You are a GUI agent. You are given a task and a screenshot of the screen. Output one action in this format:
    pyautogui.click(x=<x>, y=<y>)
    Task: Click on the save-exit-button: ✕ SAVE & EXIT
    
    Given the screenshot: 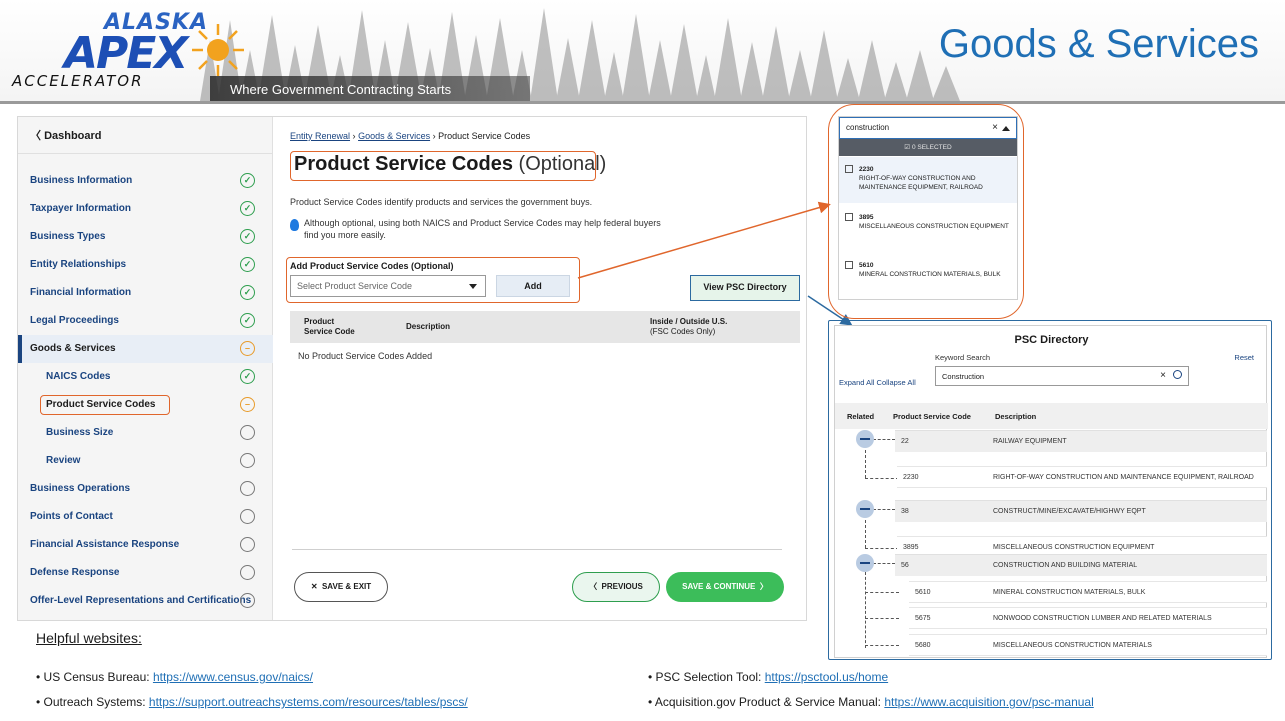 What is the action you would take?
    pyautogui.click(x=341, y=587)
    